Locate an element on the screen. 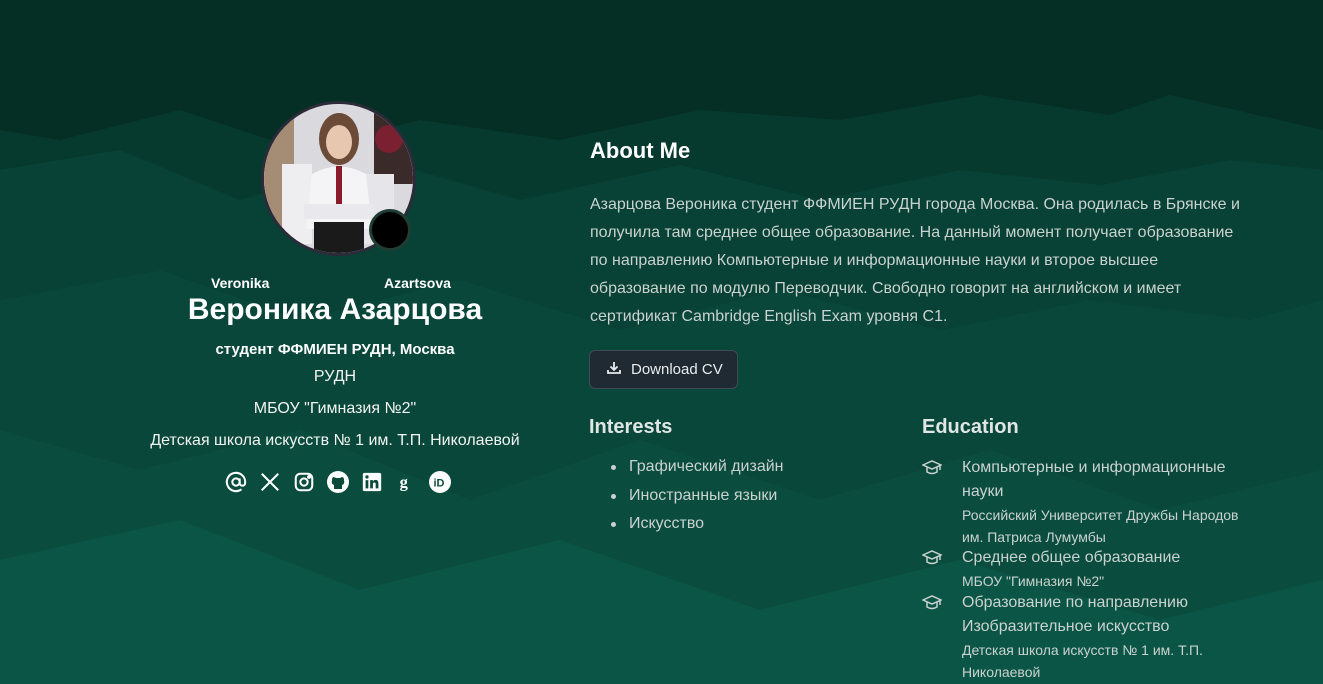 This screenshot has width=1323, height=684. interest-item: Искусство is located at coordinates (697, 527).